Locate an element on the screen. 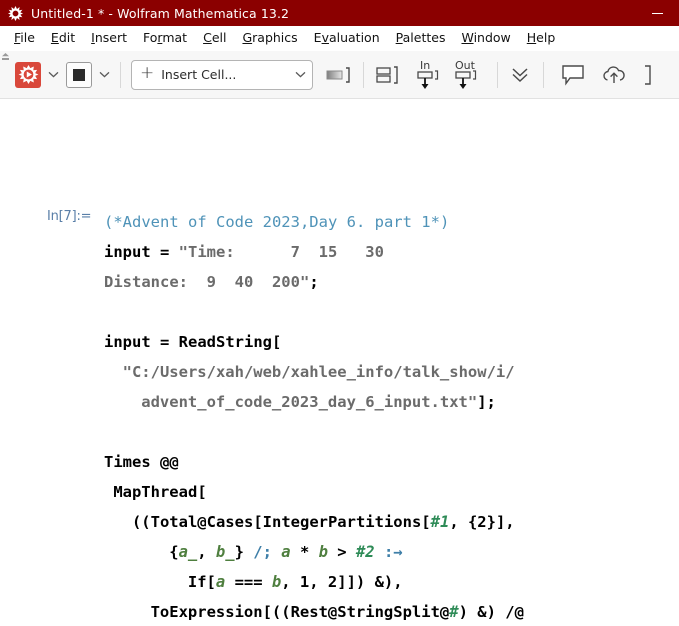 The width and height of the screenshot is (679, 626). code-line: input = "Time: 7 15 30 is located at coordinates (314, 252).